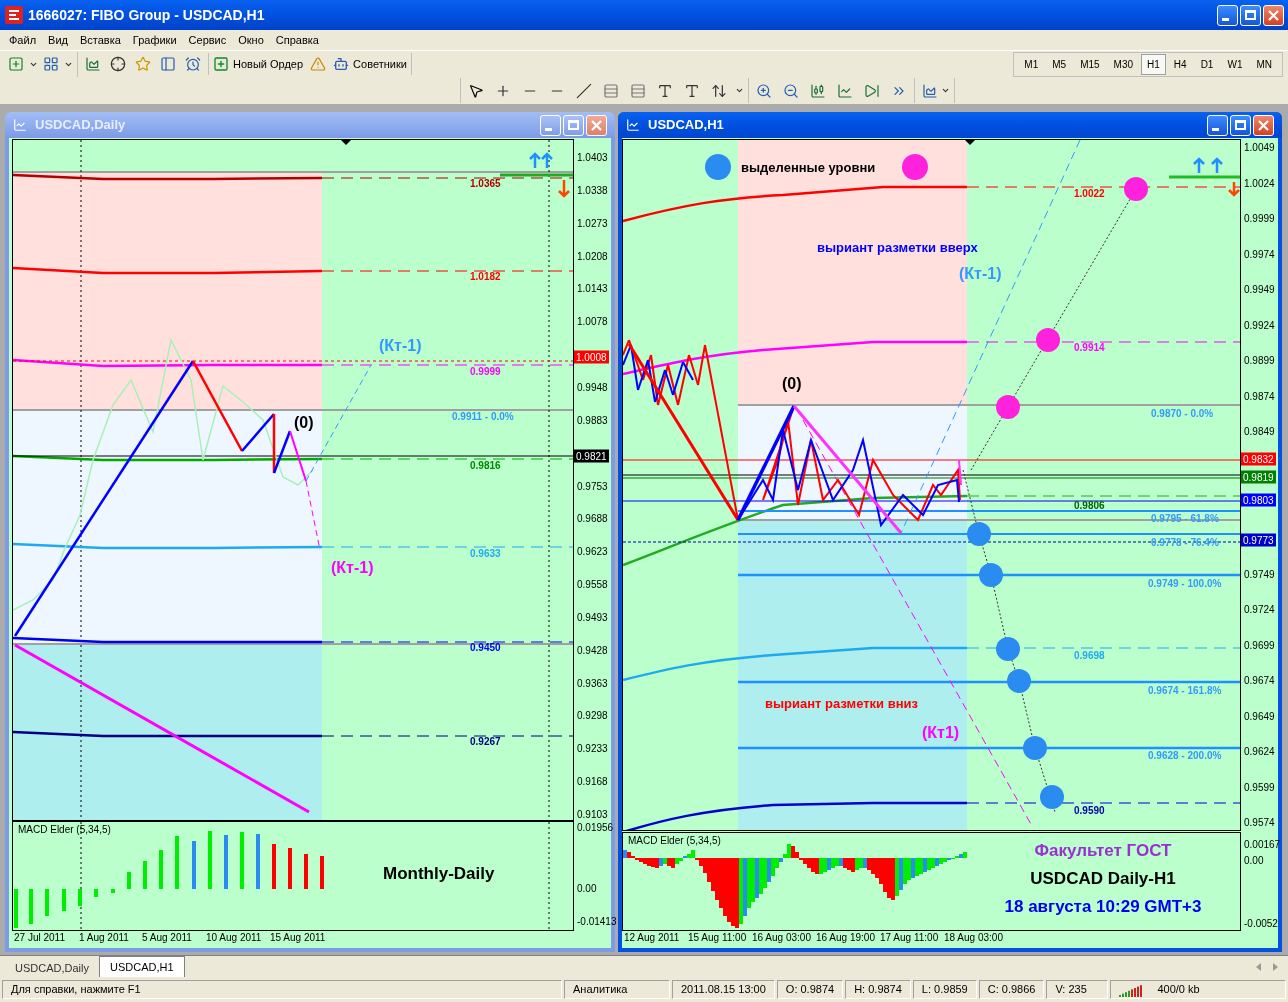  Describe the element at coordinates (1185, 691) in the screenshot. I see `level-label: 0.9674 - 161.8%` at that location.